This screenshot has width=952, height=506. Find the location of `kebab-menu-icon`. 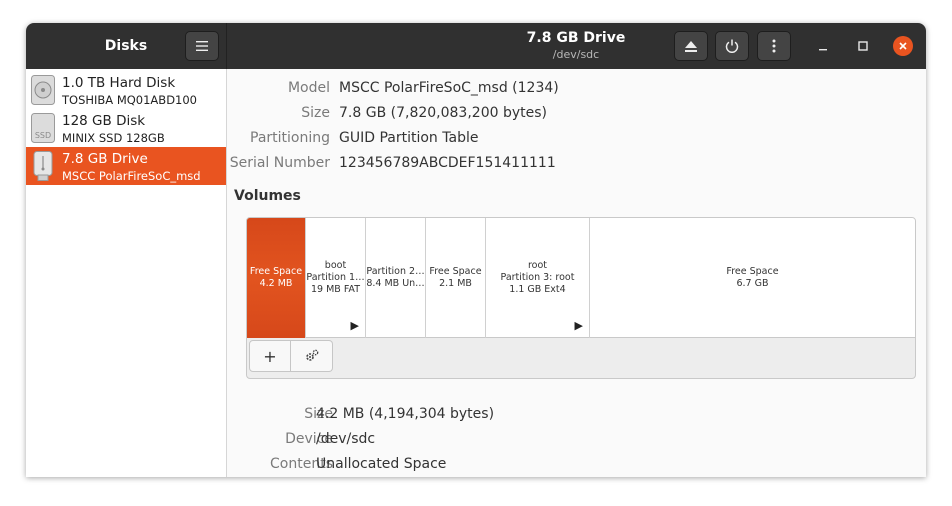

kebab-menu-icon is located at coordinates (774, 46).